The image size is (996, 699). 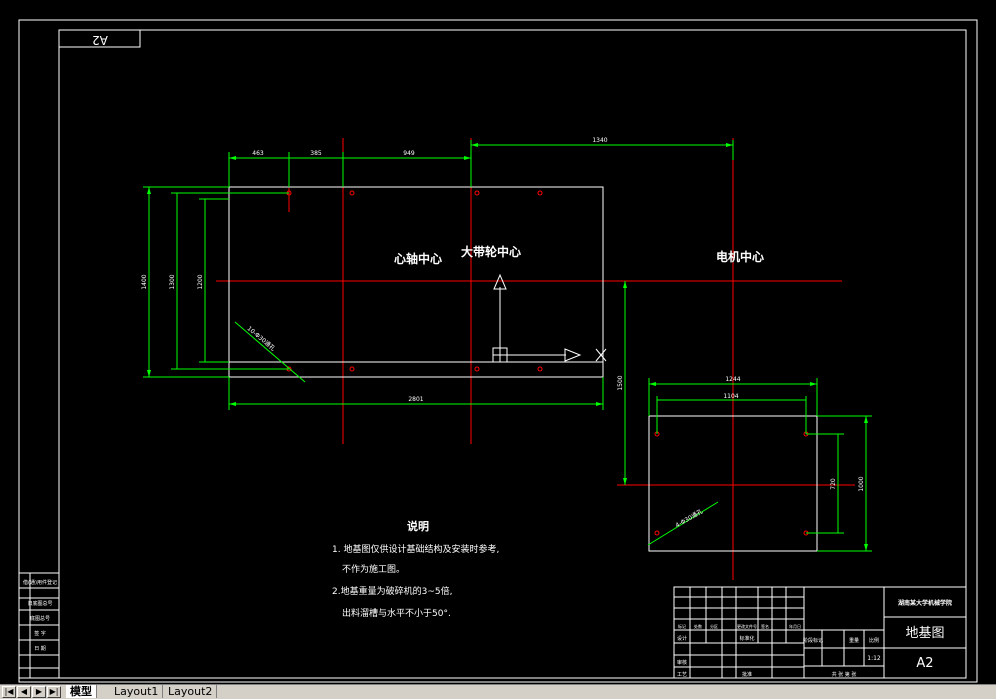 What do you see at coordinates (415, 549) in the screenshot?
I see `notes-line: 1. 地基图仅供设计基础结构及安装时参考,` at bounding box center [415, 549].